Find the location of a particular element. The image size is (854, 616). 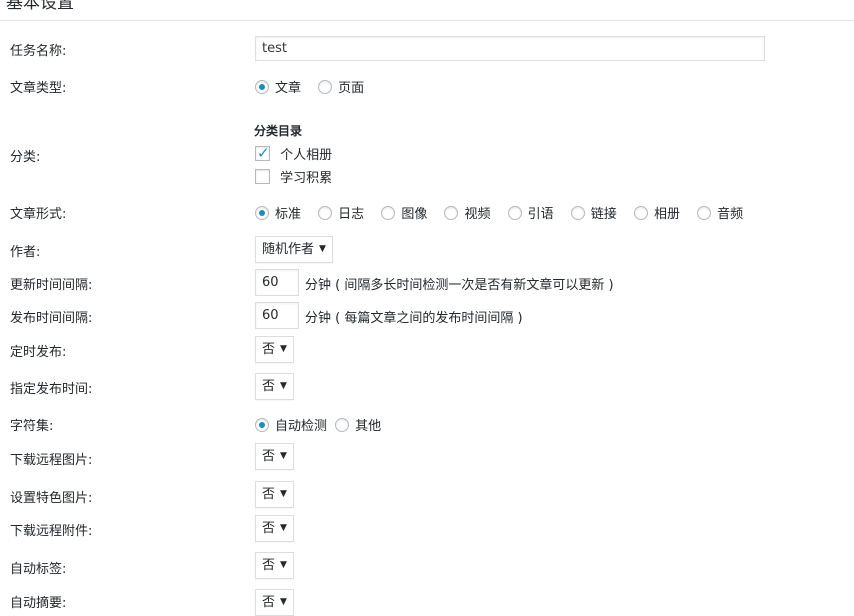

radio-label: 标准 is located at coordinates (288, 214).